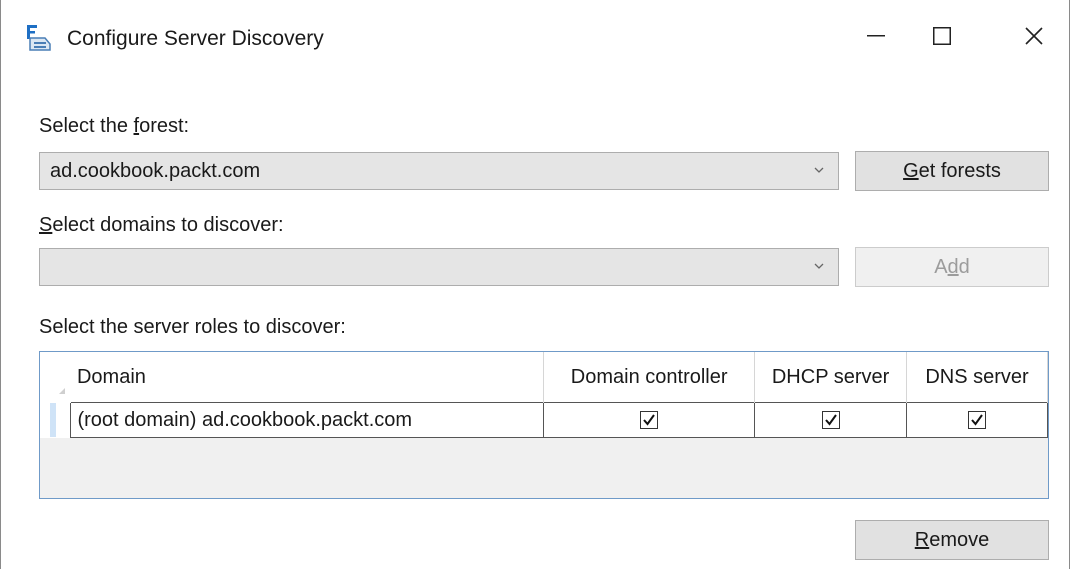 This screenshot has width=1070, height=569. What do you see at coordinates (439, 171) in the screenshot?
I see `forest-select: ad.cookbook.packt.com` at bounding box center [439, 171].